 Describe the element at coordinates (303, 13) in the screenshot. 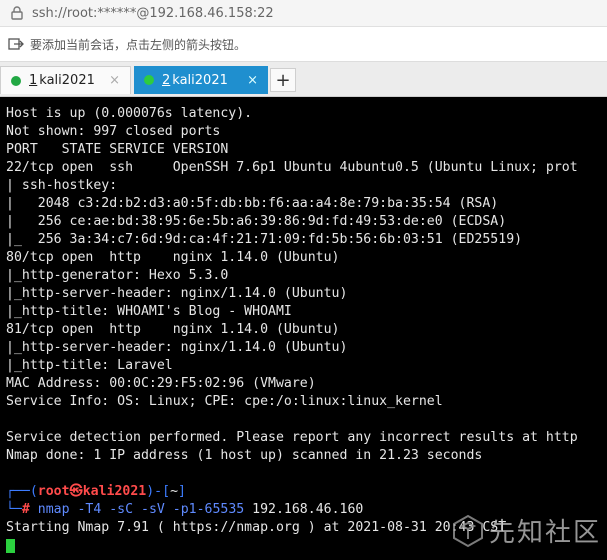

I see `window-titlebar: ssh://root:******@192.168.46.158:22` at that location.